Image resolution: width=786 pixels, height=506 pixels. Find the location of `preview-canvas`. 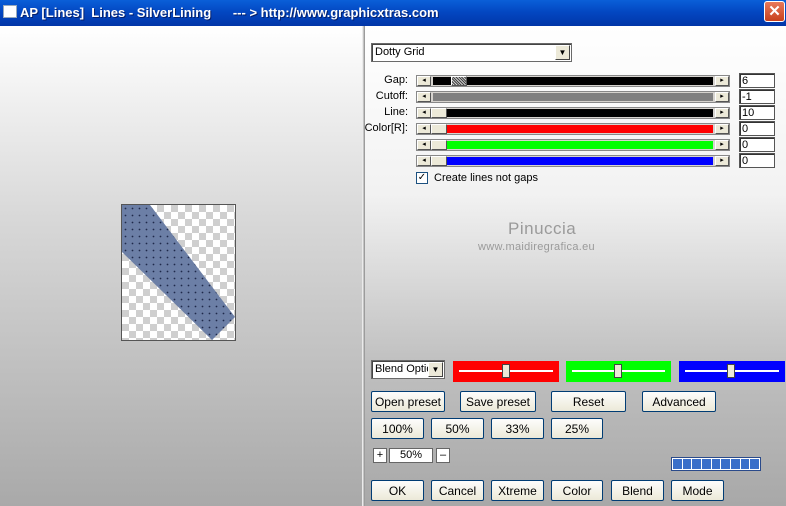

preview-canvas is located at coordinates (178, 272).